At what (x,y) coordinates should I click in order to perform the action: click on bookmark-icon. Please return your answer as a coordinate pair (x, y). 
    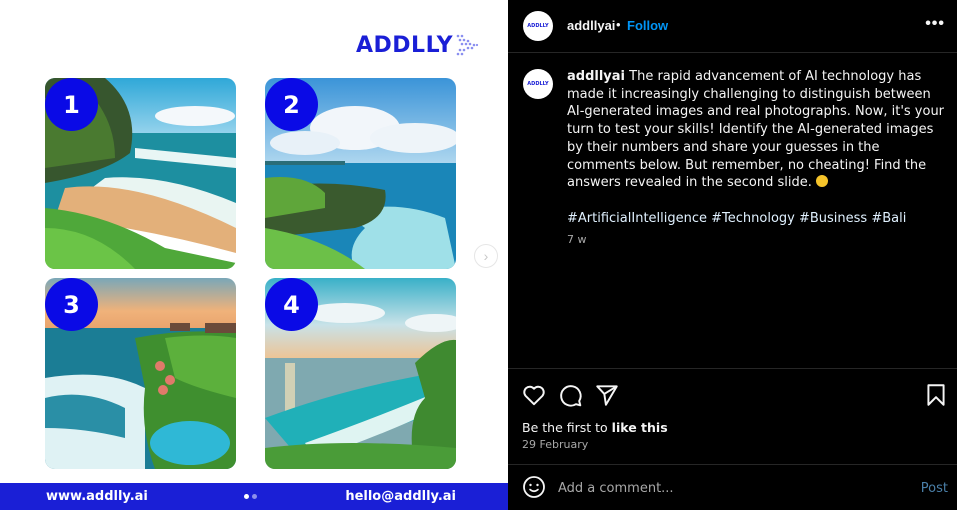
    Looking at the image, I should click on (936, 395).